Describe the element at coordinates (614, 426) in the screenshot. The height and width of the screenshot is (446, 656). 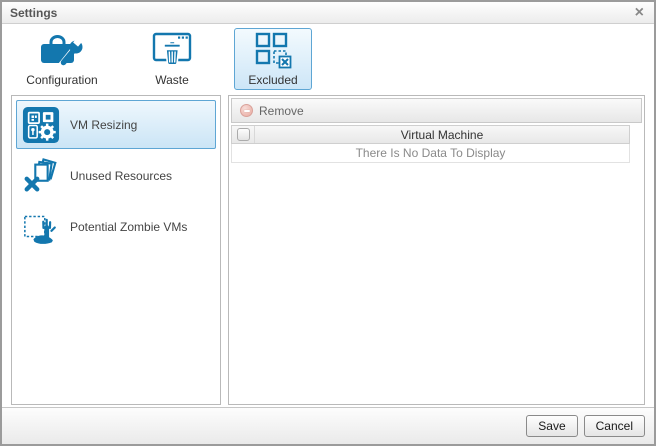
I see `cancel-button: Cancel` at that location.